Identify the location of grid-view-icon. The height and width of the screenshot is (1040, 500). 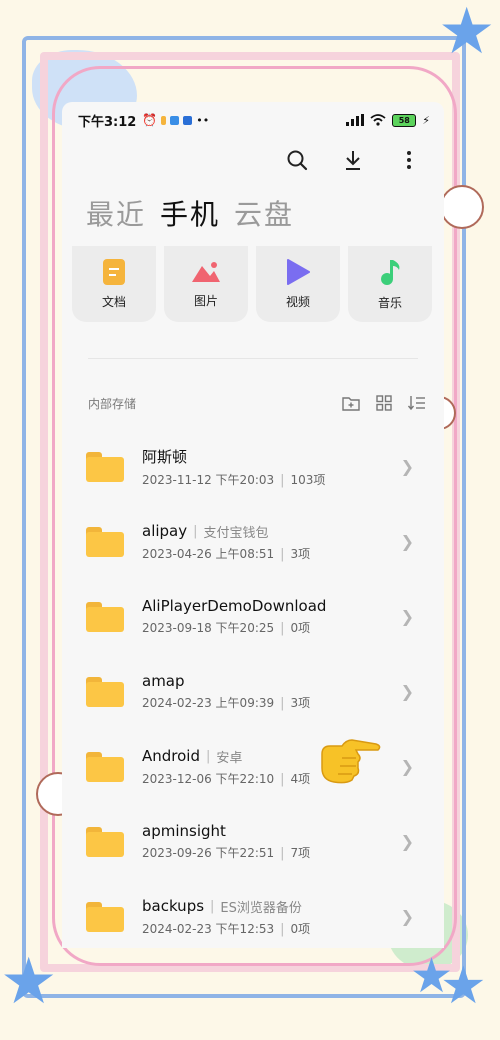
(384, 403).